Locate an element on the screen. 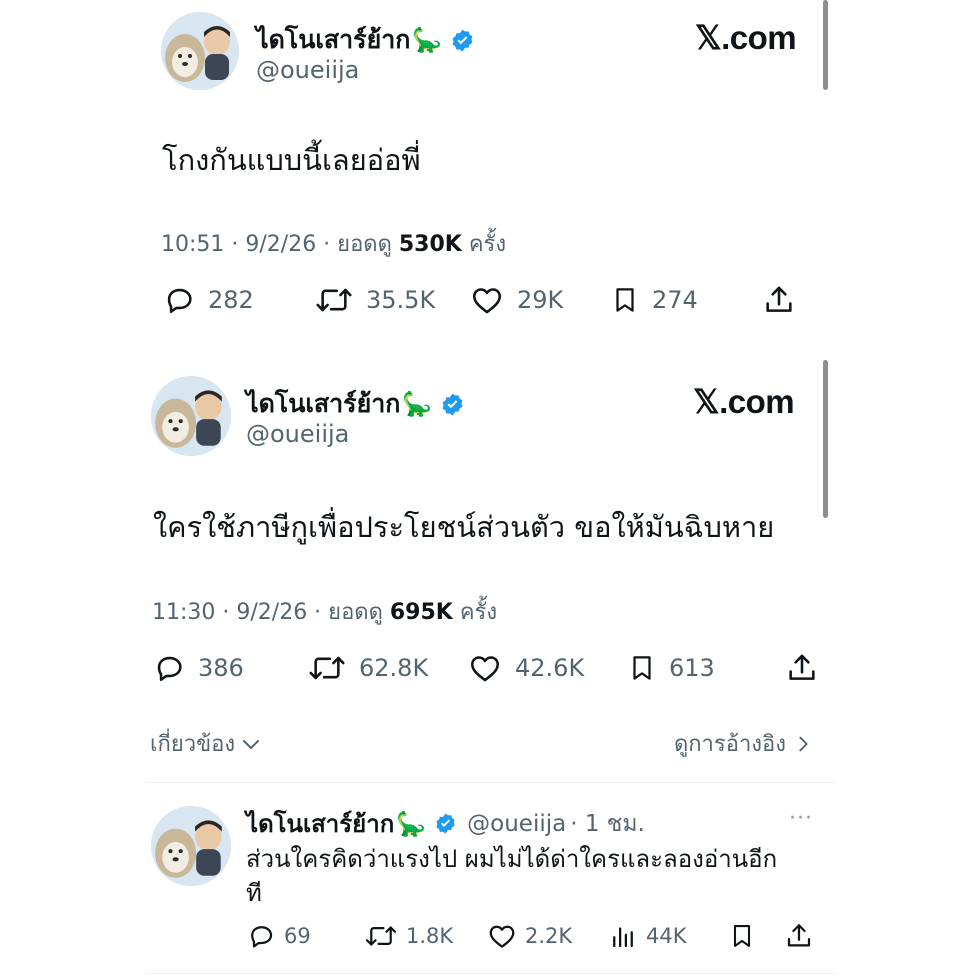 This screenshot has width=980, height=980. views-count: 44K is located at coordinates (666, 936).